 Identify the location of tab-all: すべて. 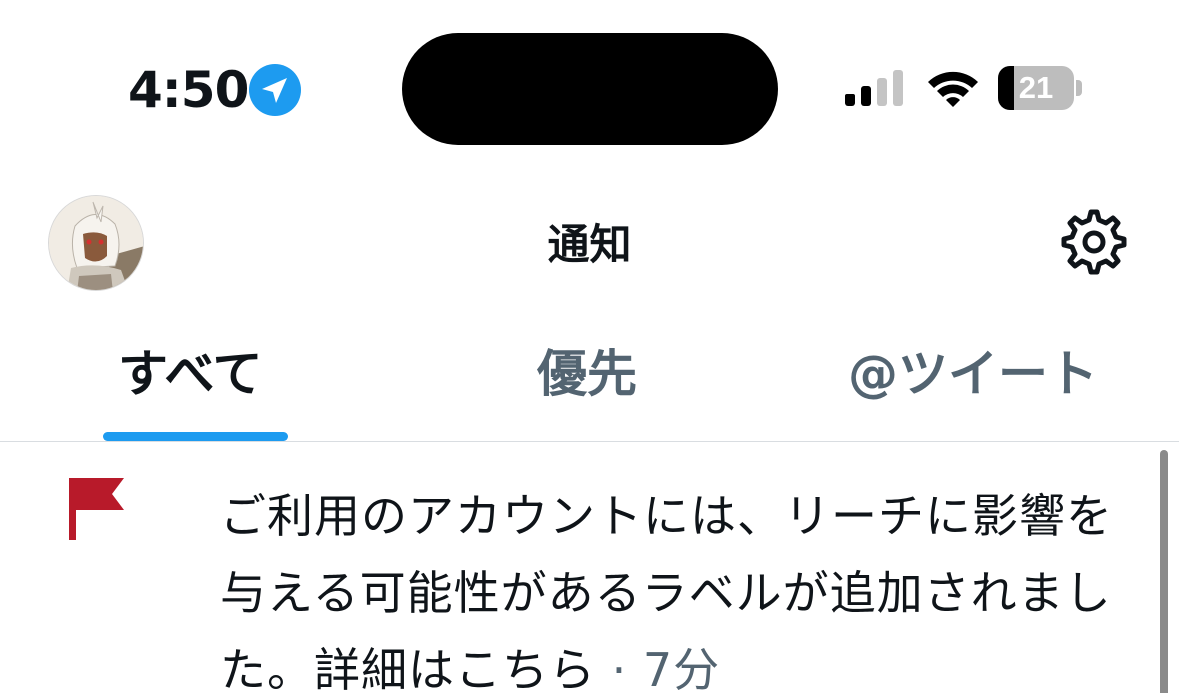
(195, 385).